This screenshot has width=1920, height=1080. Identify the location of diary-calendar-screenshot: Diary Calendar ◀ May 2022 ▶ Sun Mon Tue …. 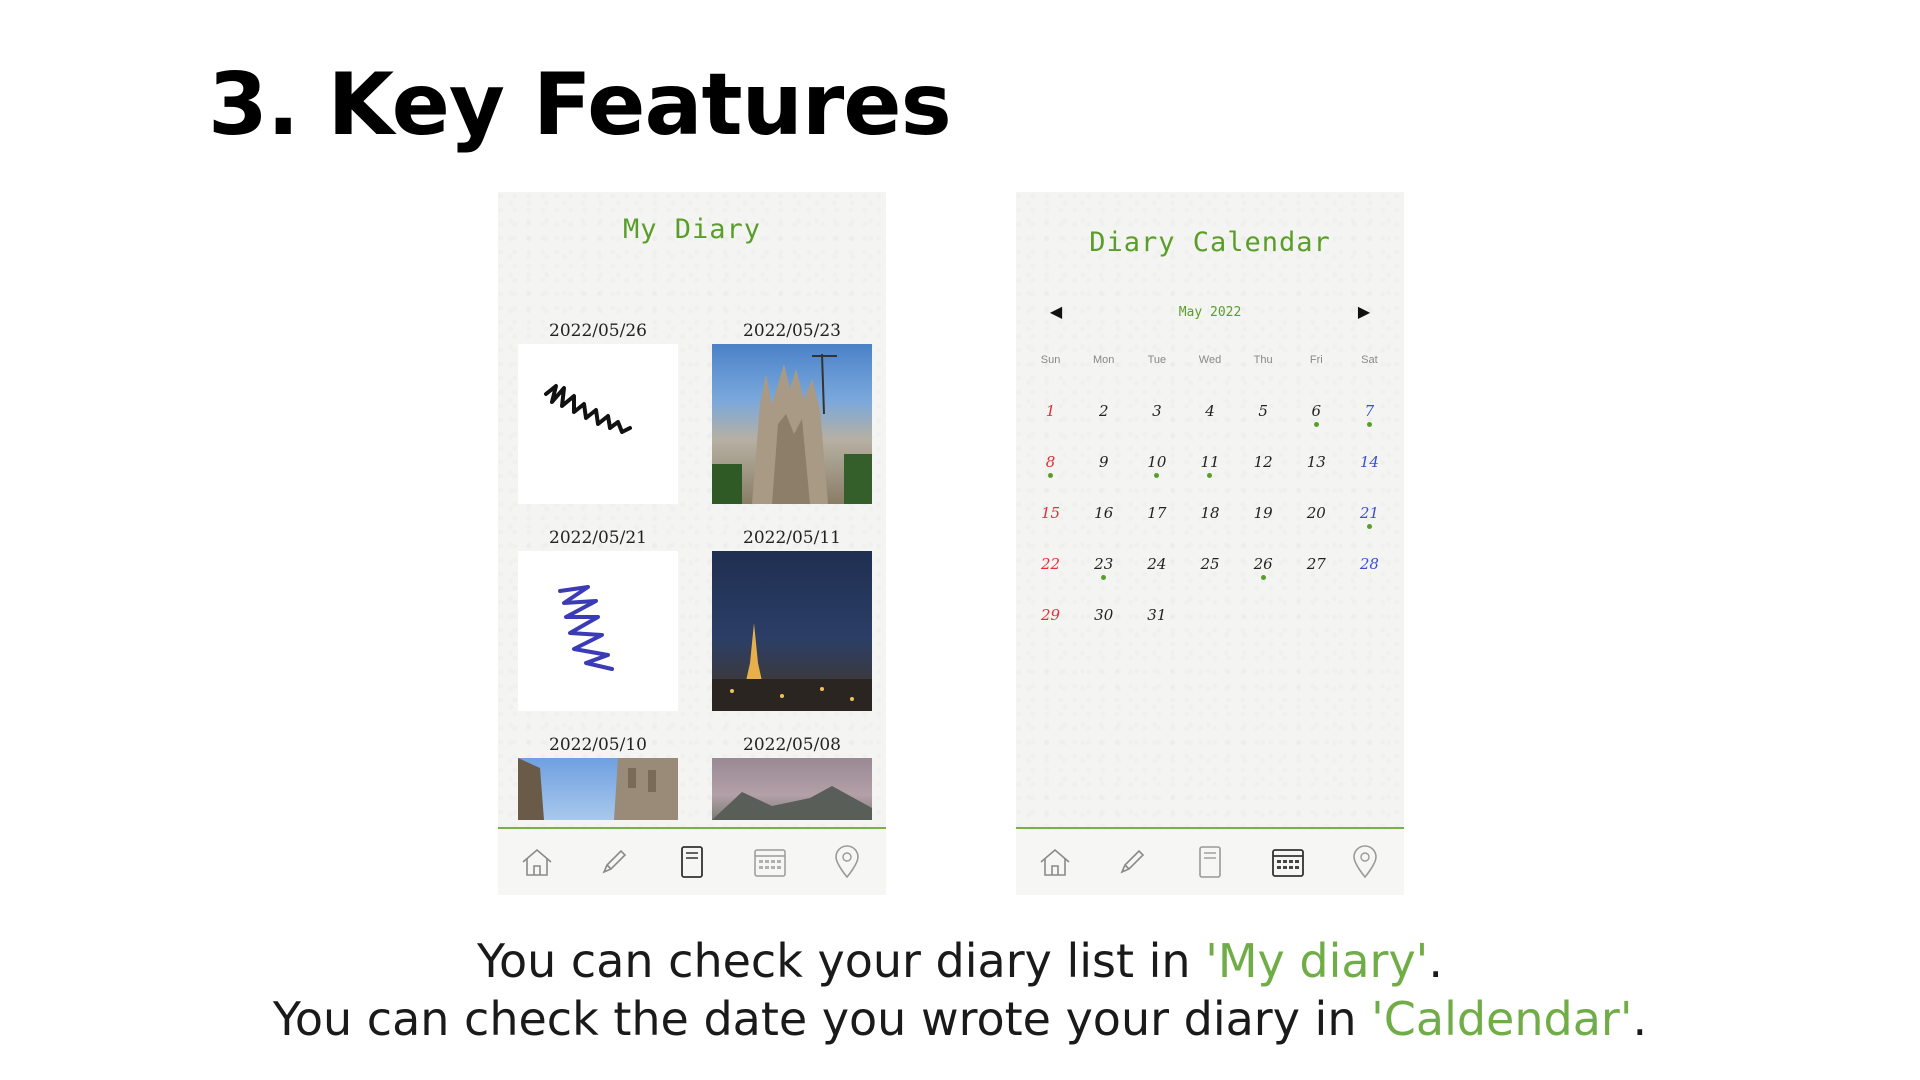
(1210, 543).